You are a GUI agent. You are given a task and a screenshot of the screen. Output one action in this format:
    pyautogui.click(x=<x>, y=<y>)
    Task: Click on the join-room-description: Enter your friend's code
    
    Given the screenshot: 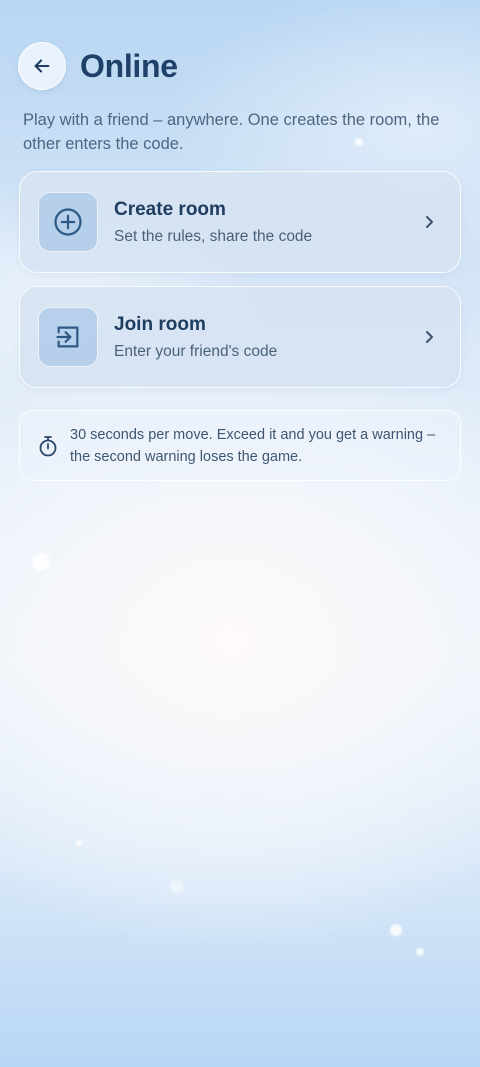 What is the action you would take?
    pyautogui.click(x=196, y=351)
    